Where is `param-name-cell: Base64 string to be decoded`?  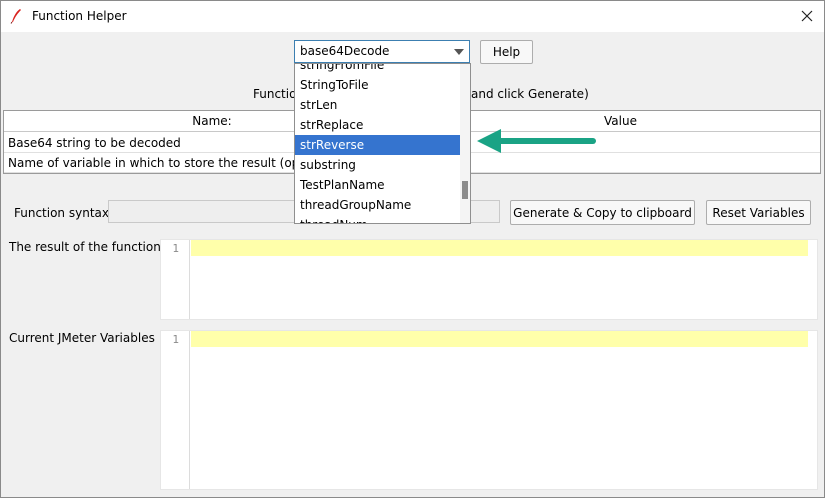 param-name-cell: Base64 string to be decoded is located at coordinates (94, 143).